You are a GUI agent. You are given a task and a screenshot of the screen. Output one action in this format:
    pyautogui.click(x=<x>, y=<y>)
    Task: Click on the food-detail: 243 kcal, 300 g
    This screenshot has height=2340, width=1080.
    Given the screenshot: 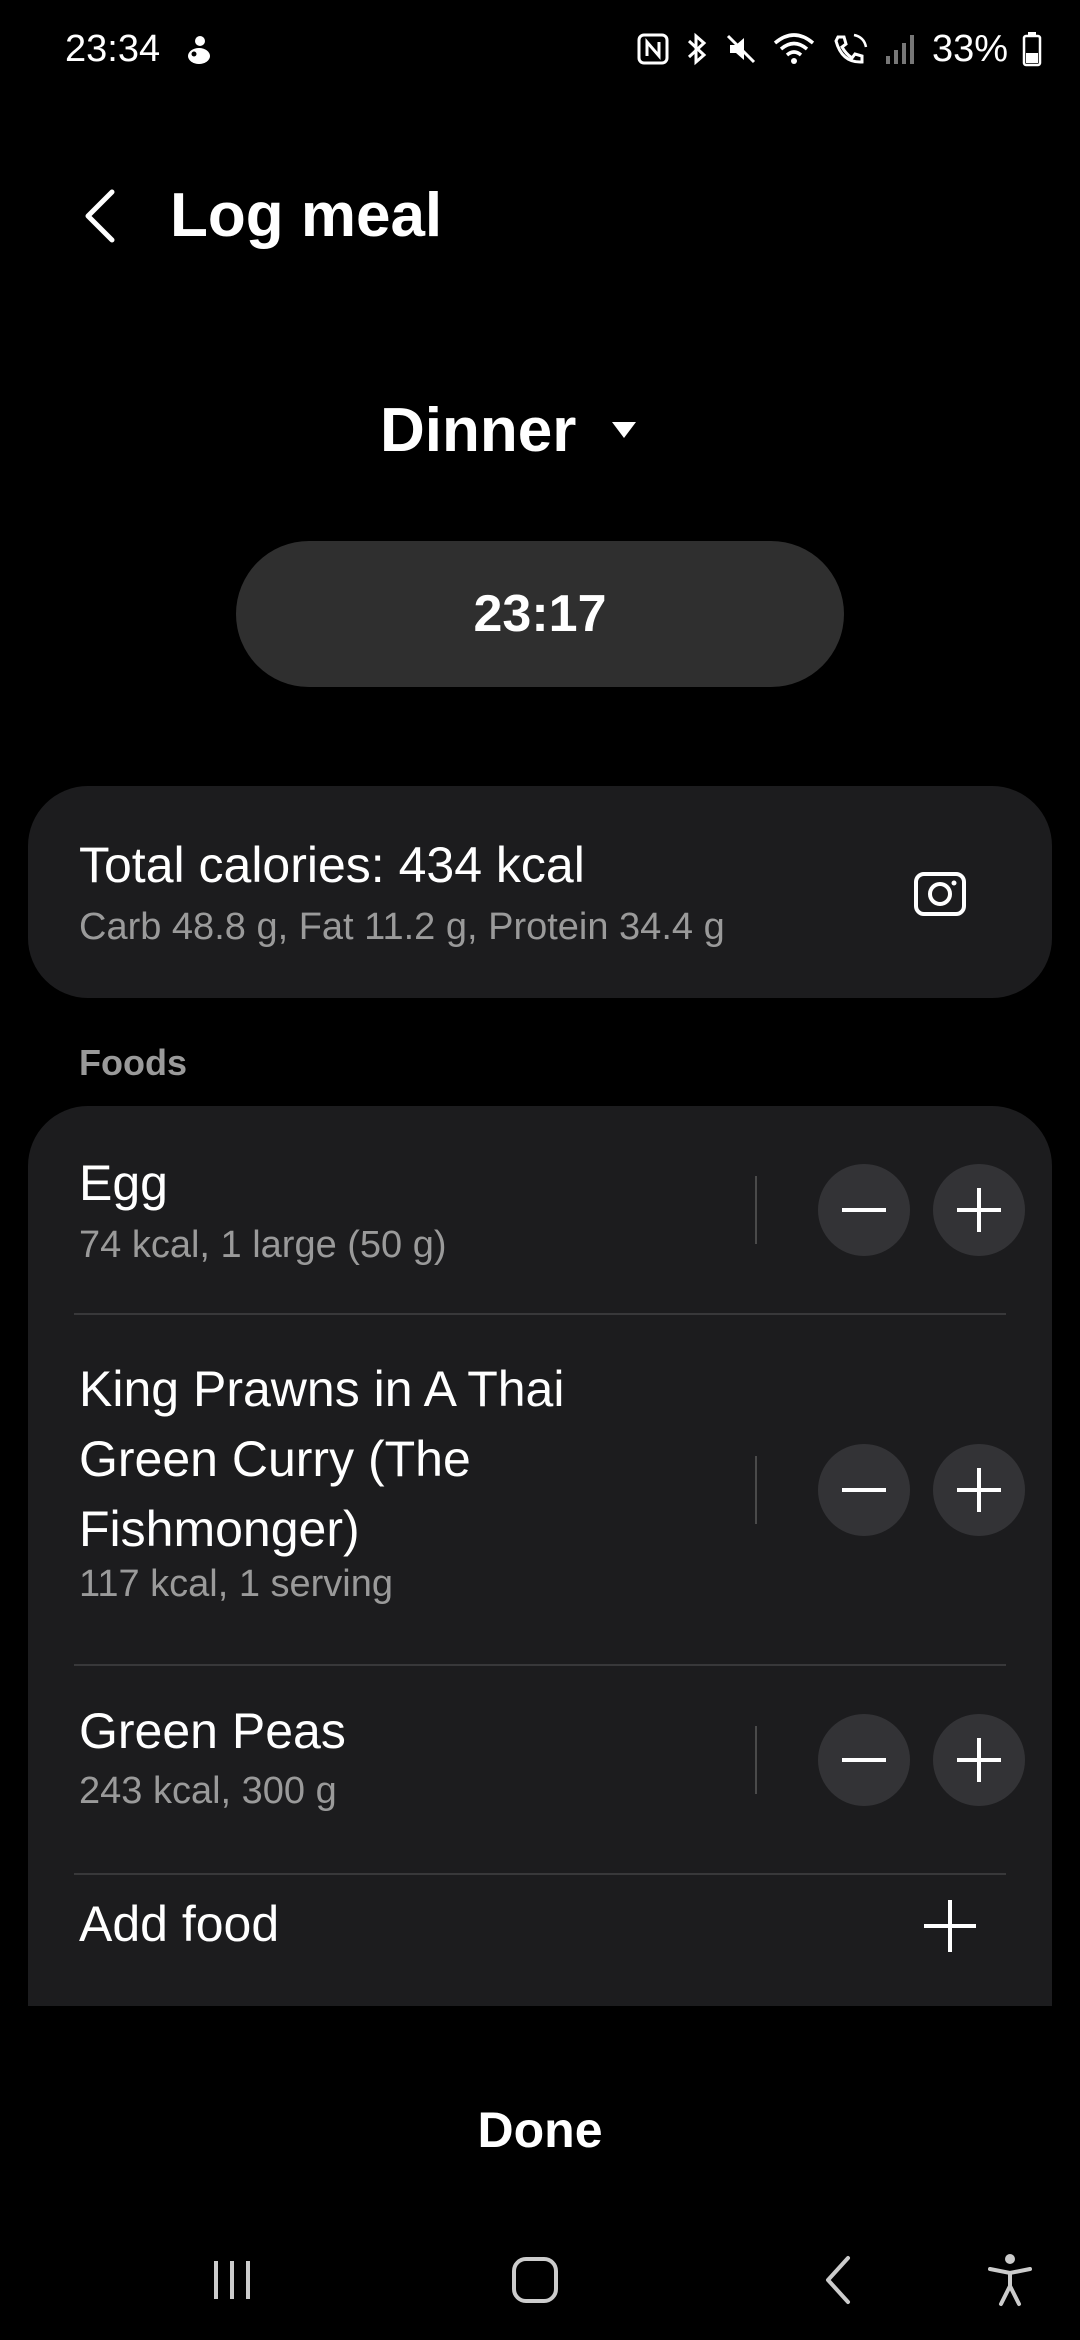 What is the action you would take?
    pyautogui.click(x=208, y=1791)
    